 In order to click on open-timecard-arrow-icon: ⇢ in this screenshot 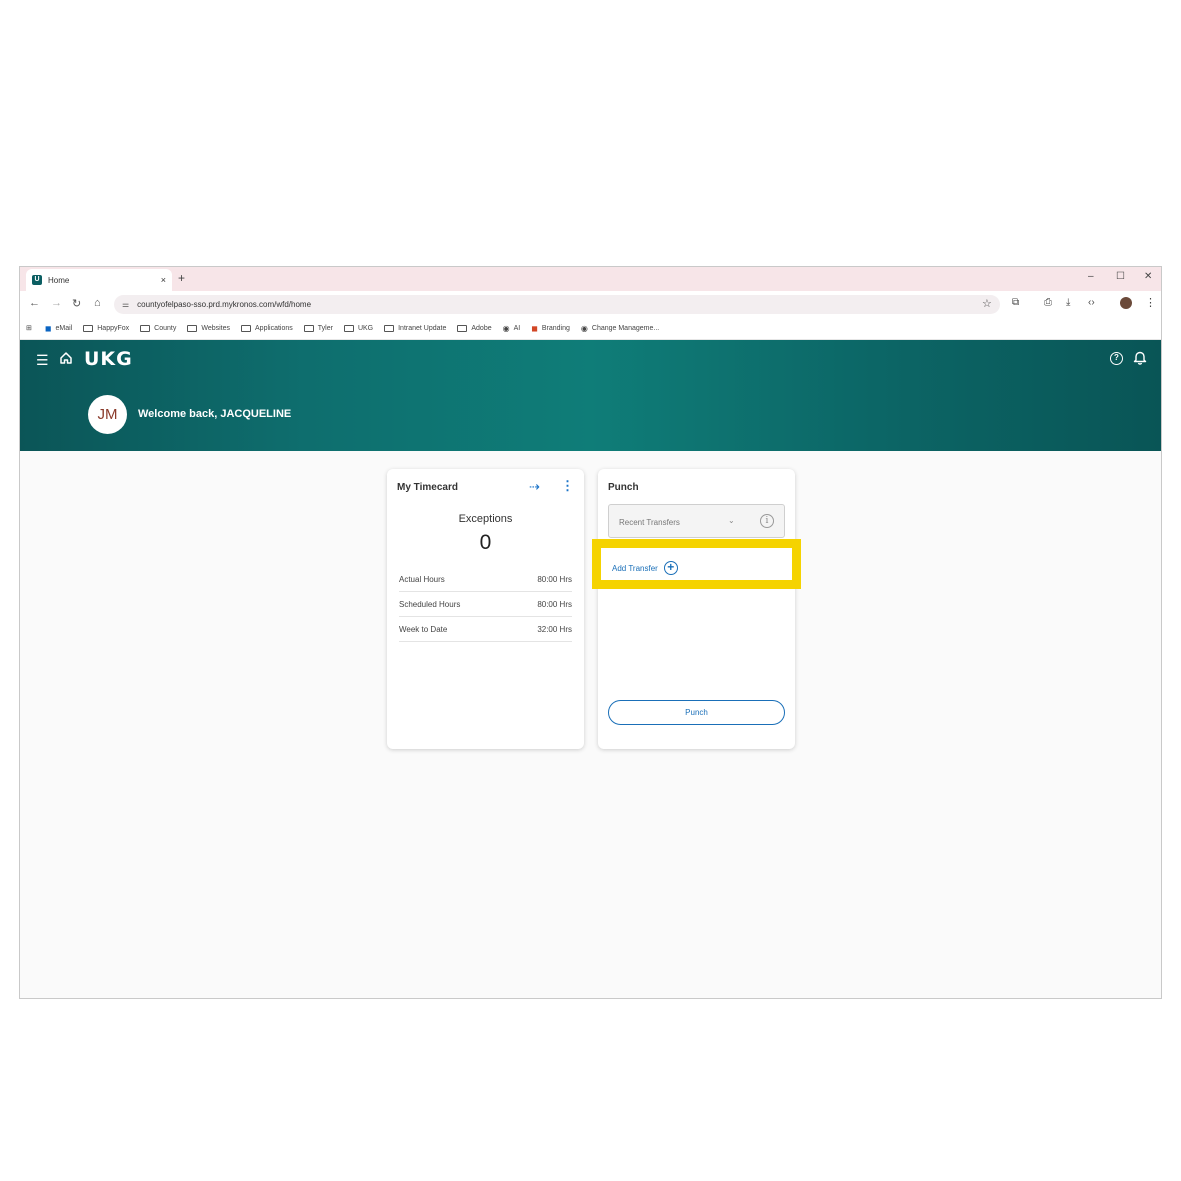, I will do `click(534, 487)`.